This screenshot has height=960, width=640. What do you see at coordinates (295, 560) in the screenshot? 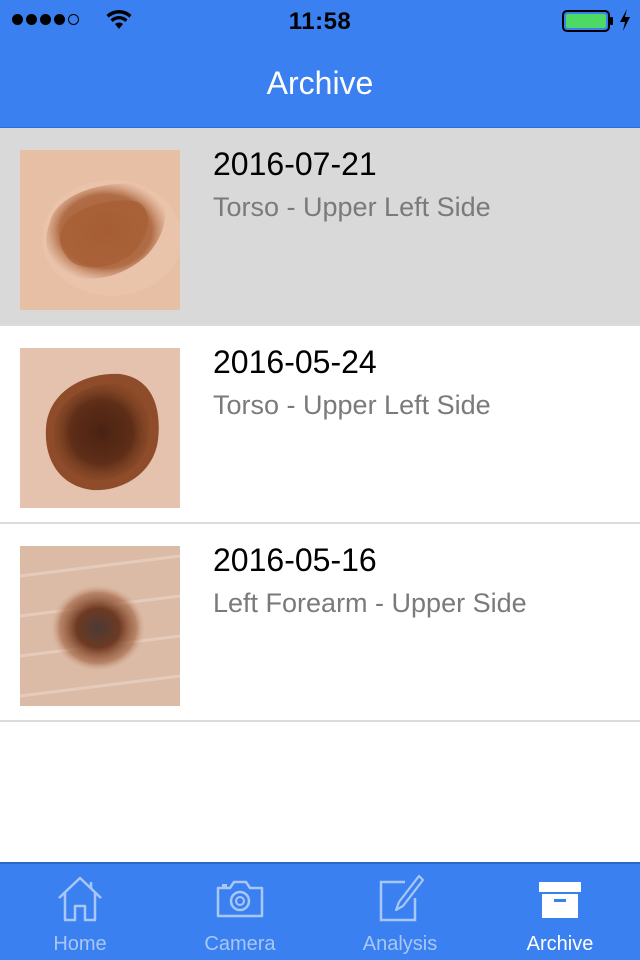
I see `entry-date: 2016-05-16` at bounding box center [295, 560].